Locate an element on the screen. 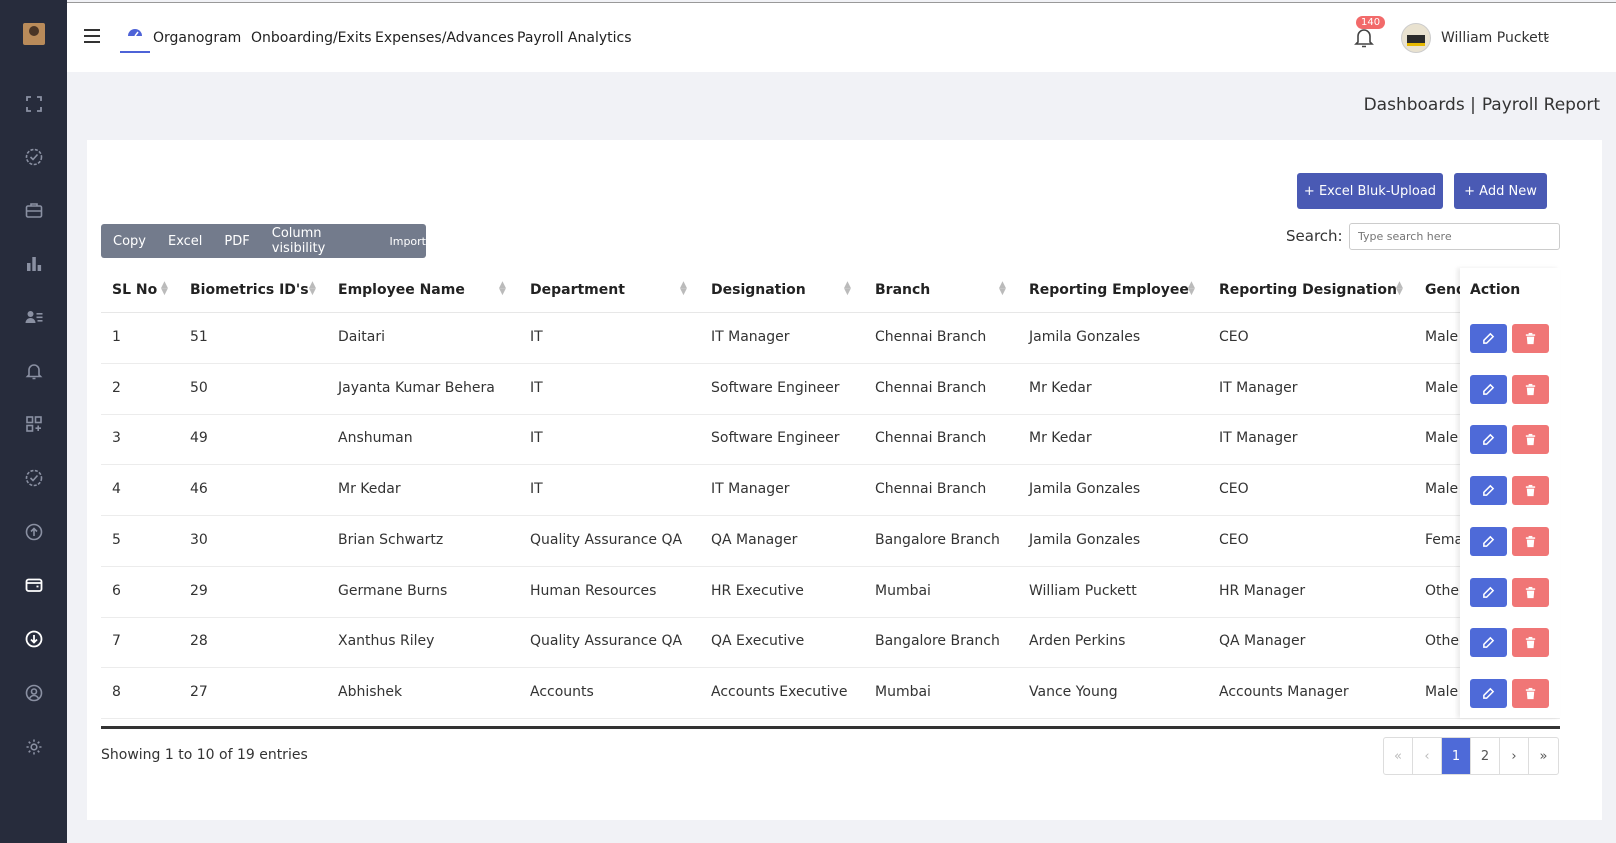 This screenshot has width=1616, height=843. header-designation: Designation is located at coordinates (758, 290).